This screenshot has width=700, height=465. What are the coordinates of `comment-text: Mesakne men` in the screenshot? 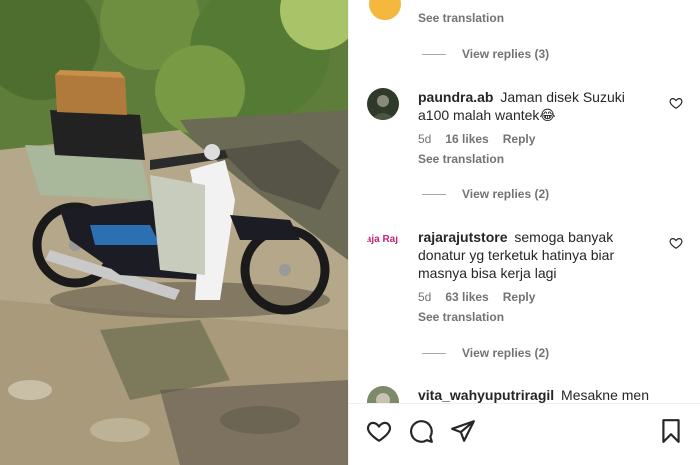 It's located at (605, 395).